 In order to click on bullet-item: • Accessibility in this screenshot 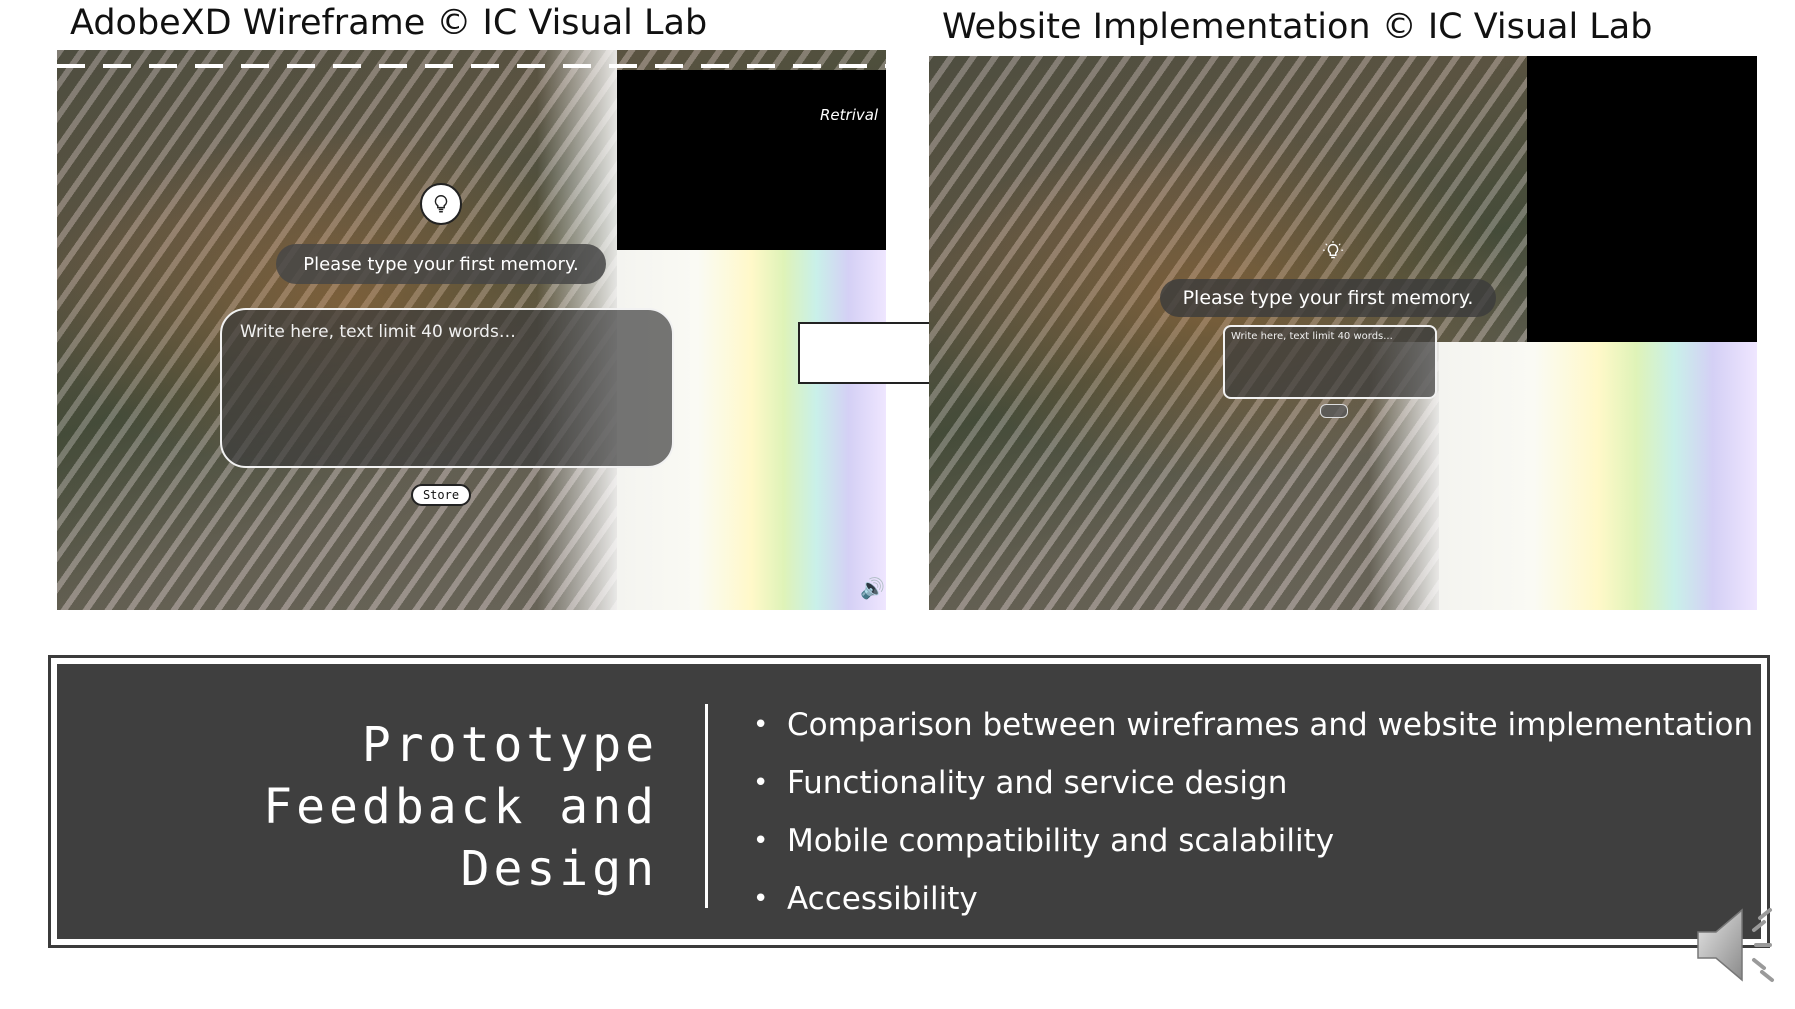, I will do `click(865, 899)`.